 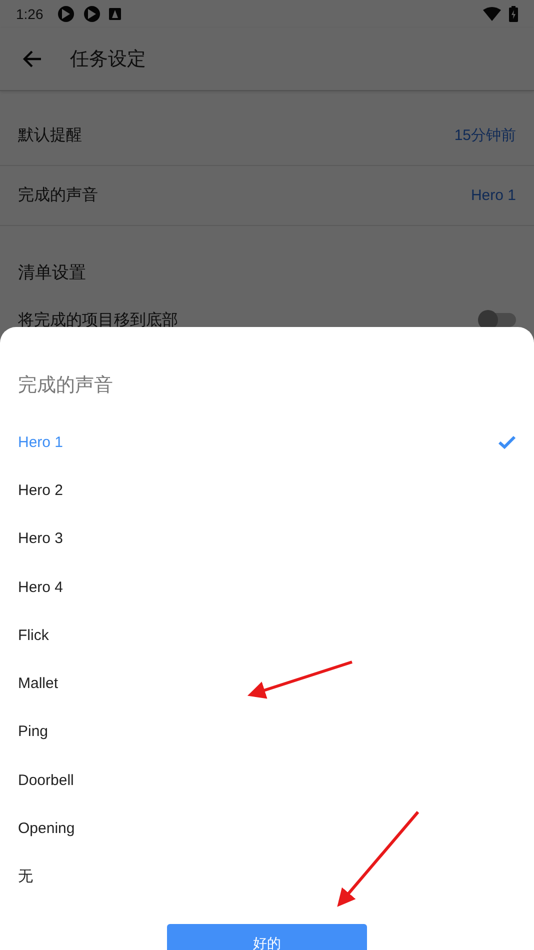 What do you see at coordinates (513, 14) in the screenshot?
I see `battery-icon` at bounding box center [513, 14].